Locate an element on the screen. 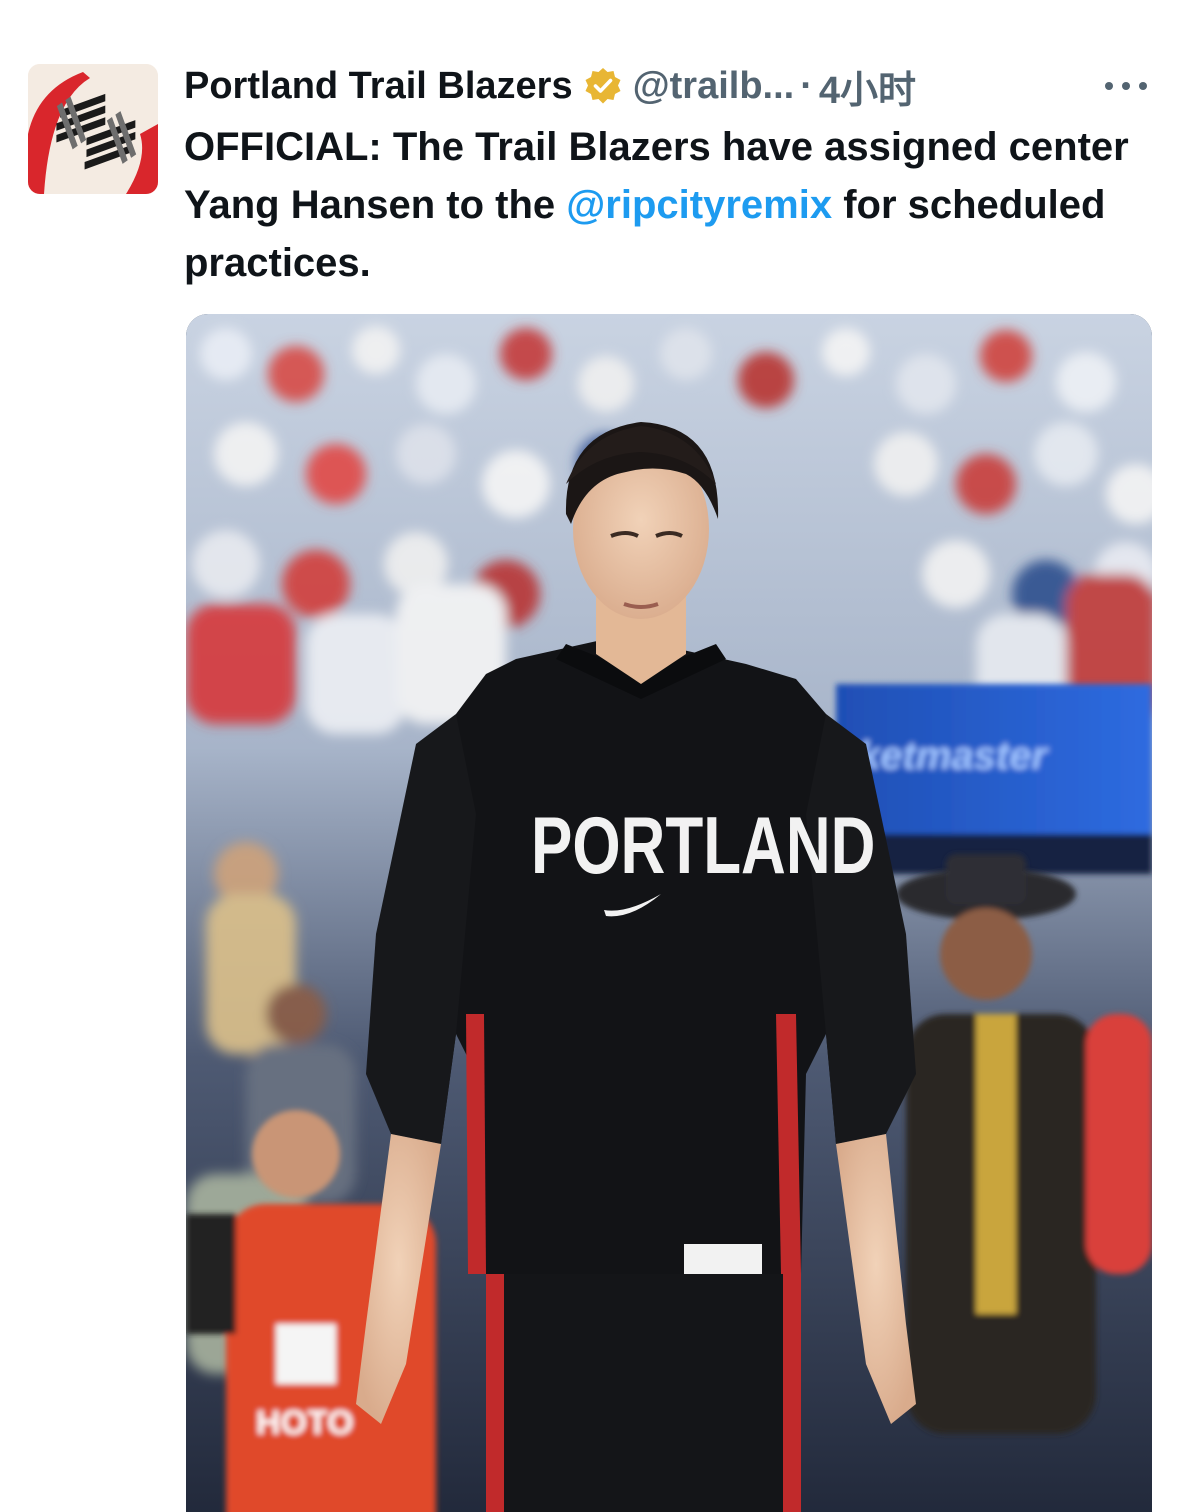 The width and height of the screenshot is (1180, 1512). tweet-header: Portland Trail Blazers @trailb... · 4小时 is located at coordinates (550, 87).